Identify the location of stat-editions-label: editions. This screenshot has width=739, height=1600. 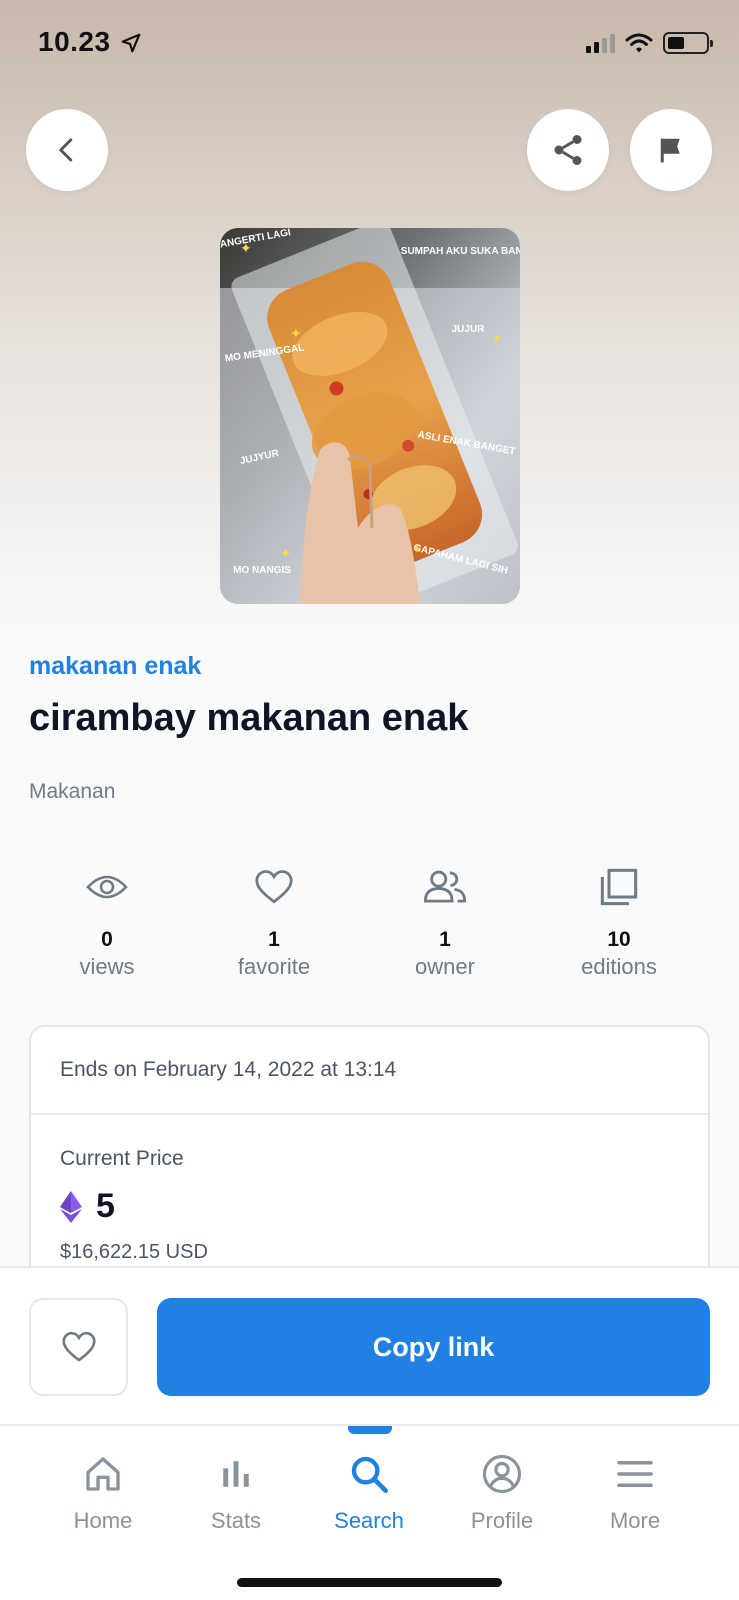
(619, 966).